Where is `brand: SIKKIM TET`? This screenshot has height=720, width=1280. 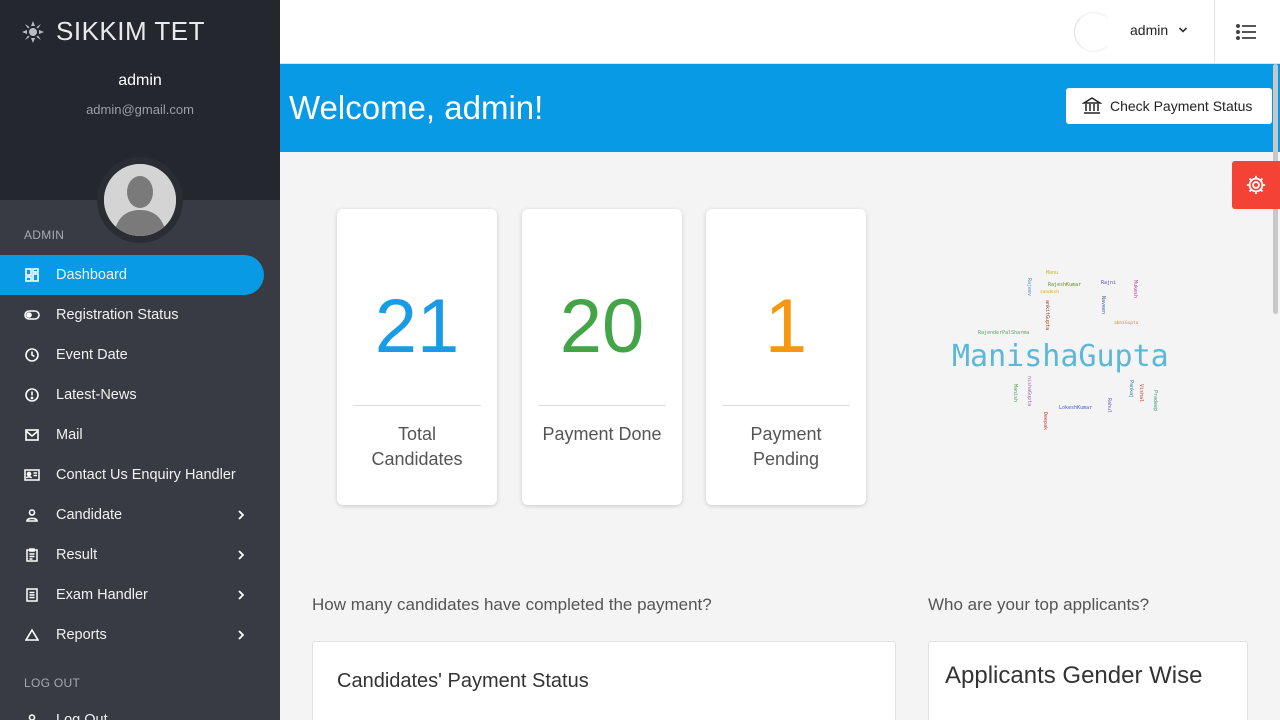 brand: SIKKIM TET is located at coordinates (112, 31).